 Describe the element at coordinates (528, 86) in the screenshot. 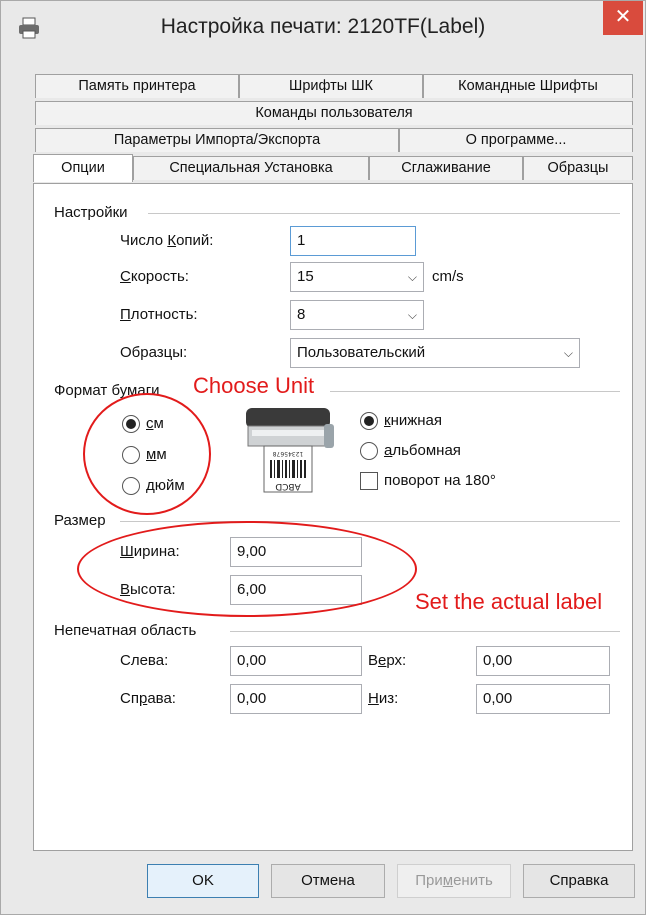

I see `tab-command-fonts: Командные Шрифты` at that location.